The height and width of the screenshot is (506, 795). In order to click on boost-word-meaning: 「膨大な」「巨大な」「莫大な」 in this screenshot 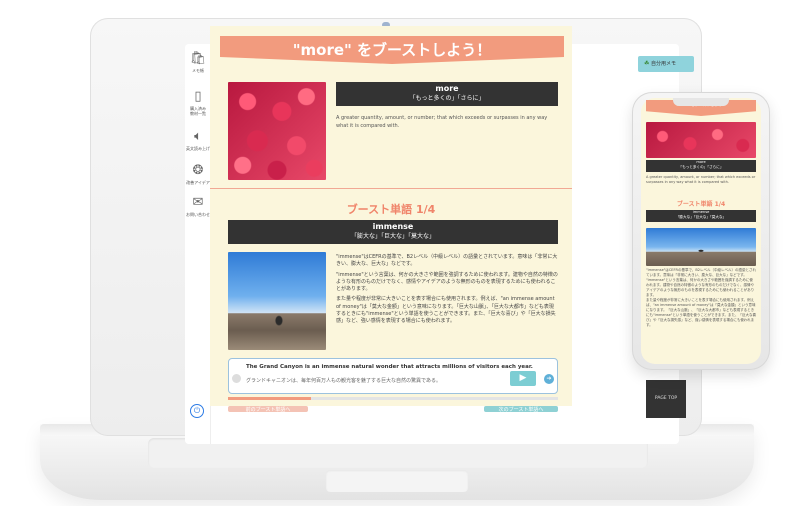, I will do `click(392, 236)`.